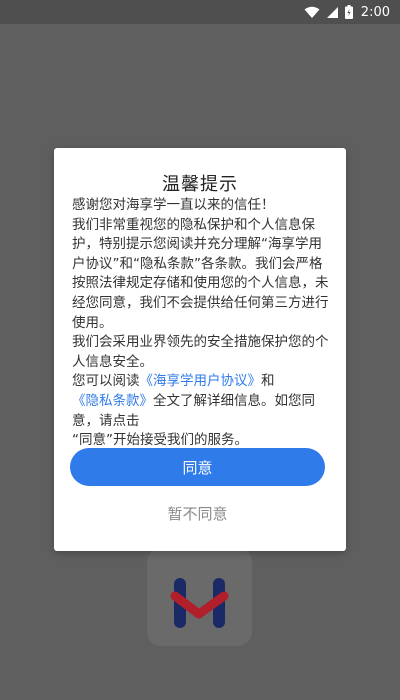  What do you see at coordinates (106, 381) in the screenshot?
I see `read-prefix: 您可以阅读` at bounding box center [106, 381].